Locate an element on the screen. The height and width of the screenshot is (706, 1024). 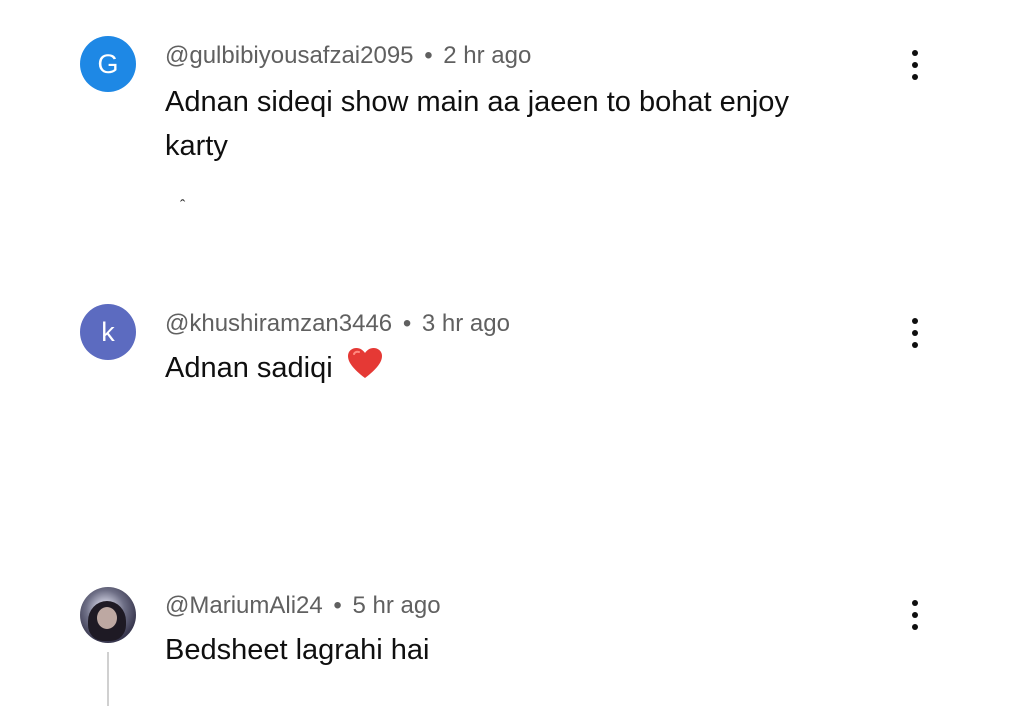
avatar: G is located at coordinates (108, 64).